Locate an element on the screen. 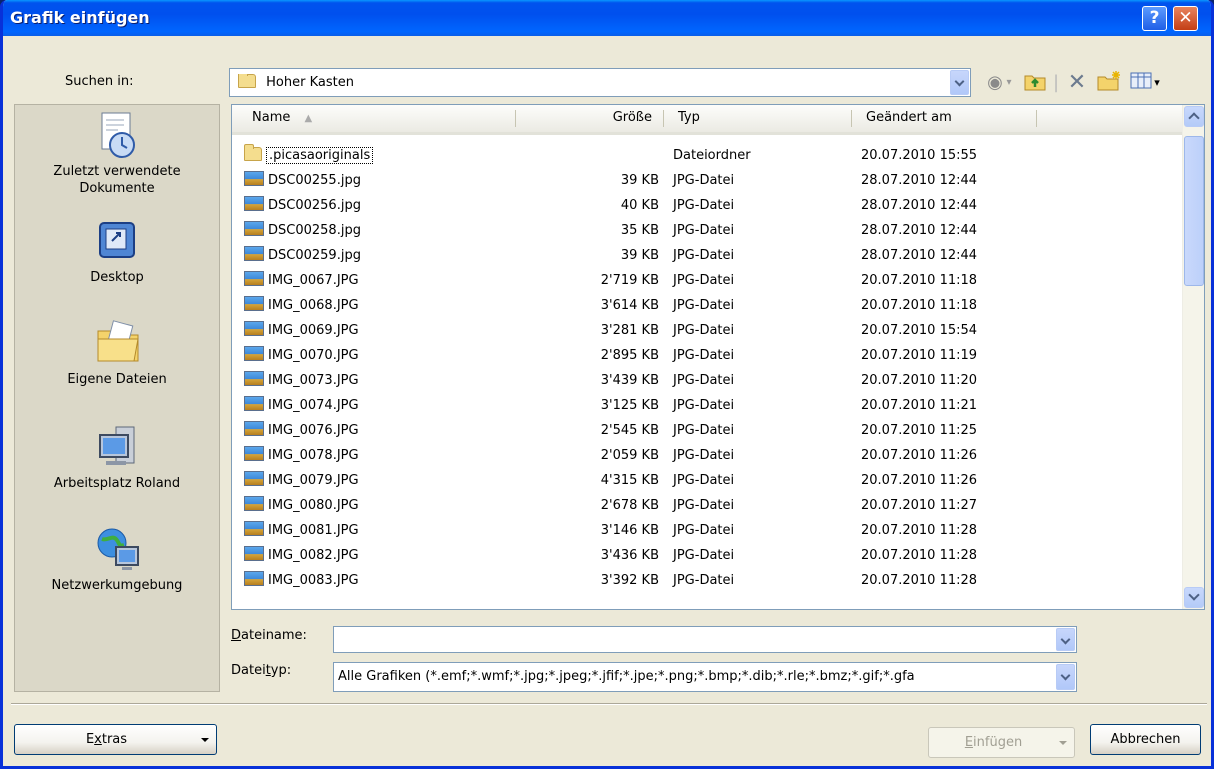  insert-label-key: E is located at coordinates (969, 742).